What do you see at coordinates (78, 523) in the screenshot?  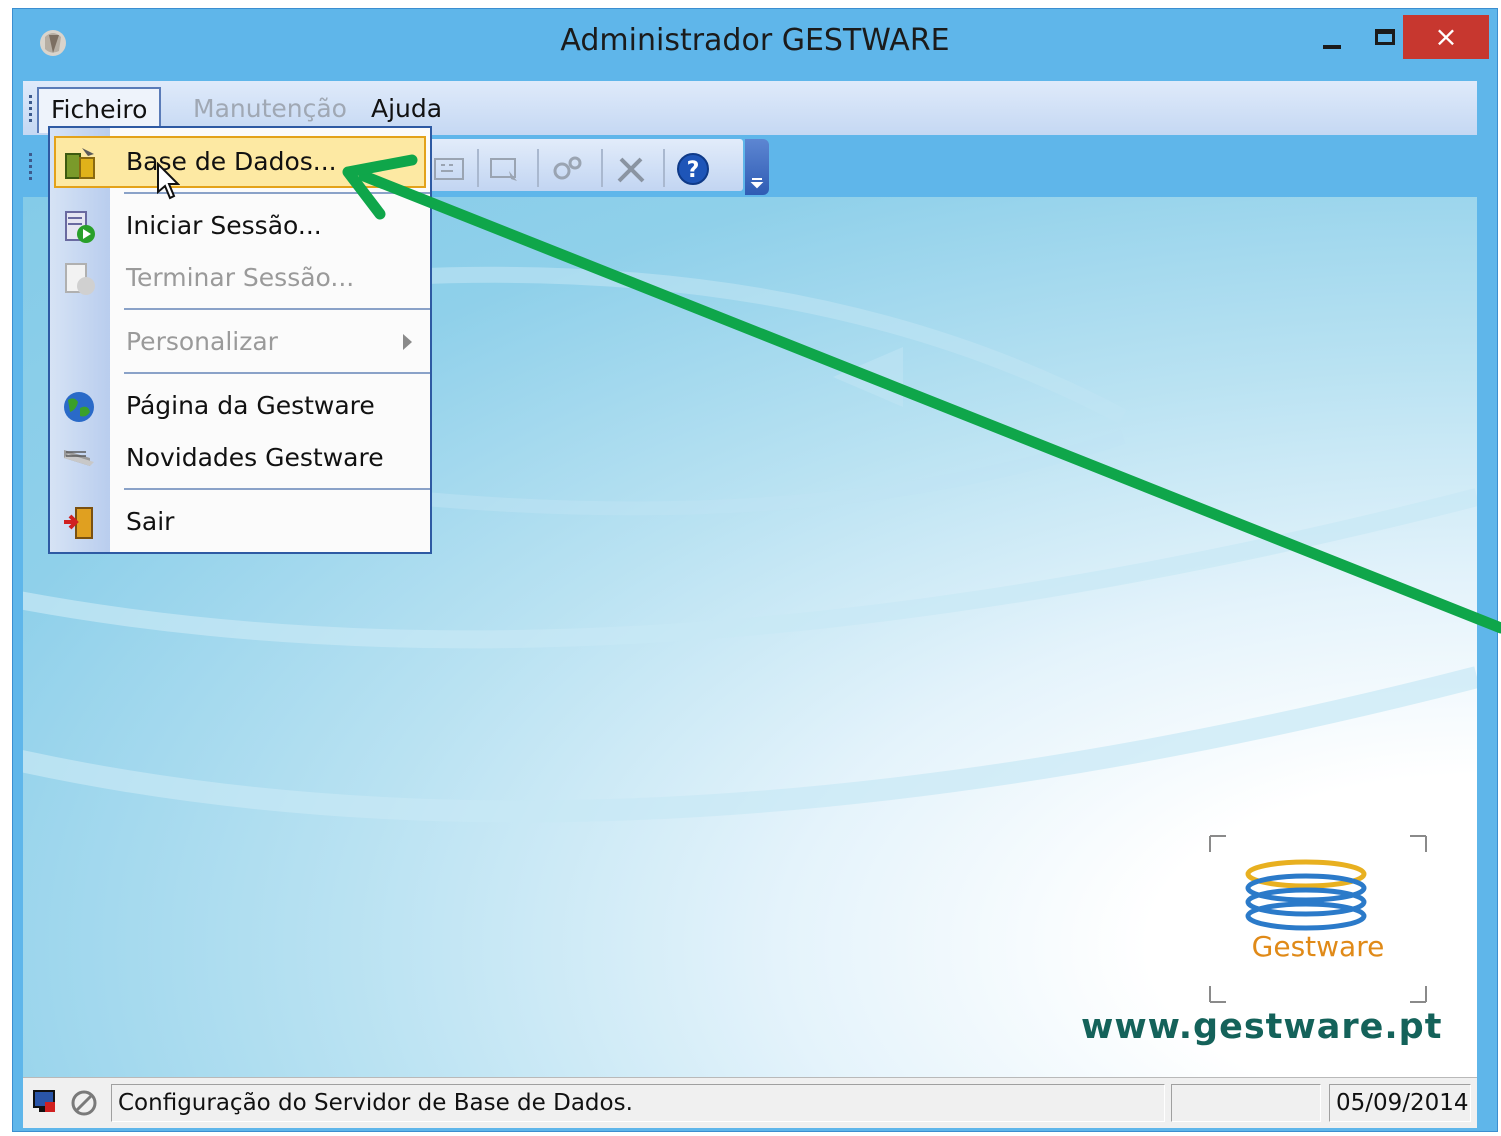 I see `exit-door-icon` at bounding box center [78, 523].